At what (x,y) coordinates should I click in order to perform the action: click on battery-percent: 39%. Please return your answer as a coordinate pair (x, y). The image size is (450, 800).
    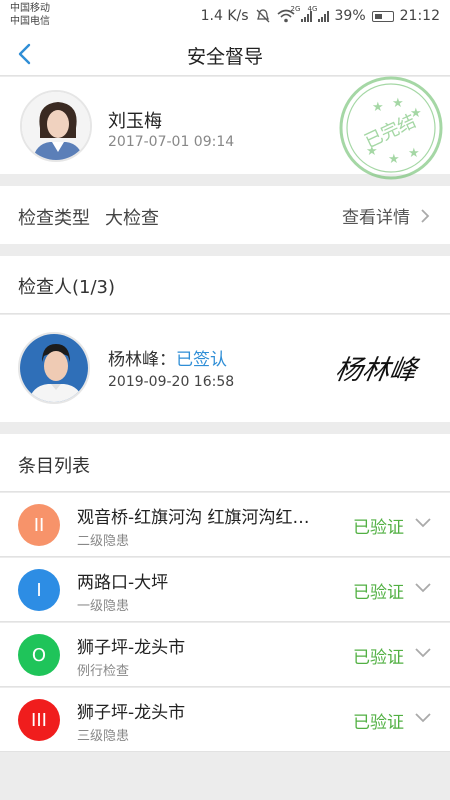
    Looking at the image, I should click on (350, 16).